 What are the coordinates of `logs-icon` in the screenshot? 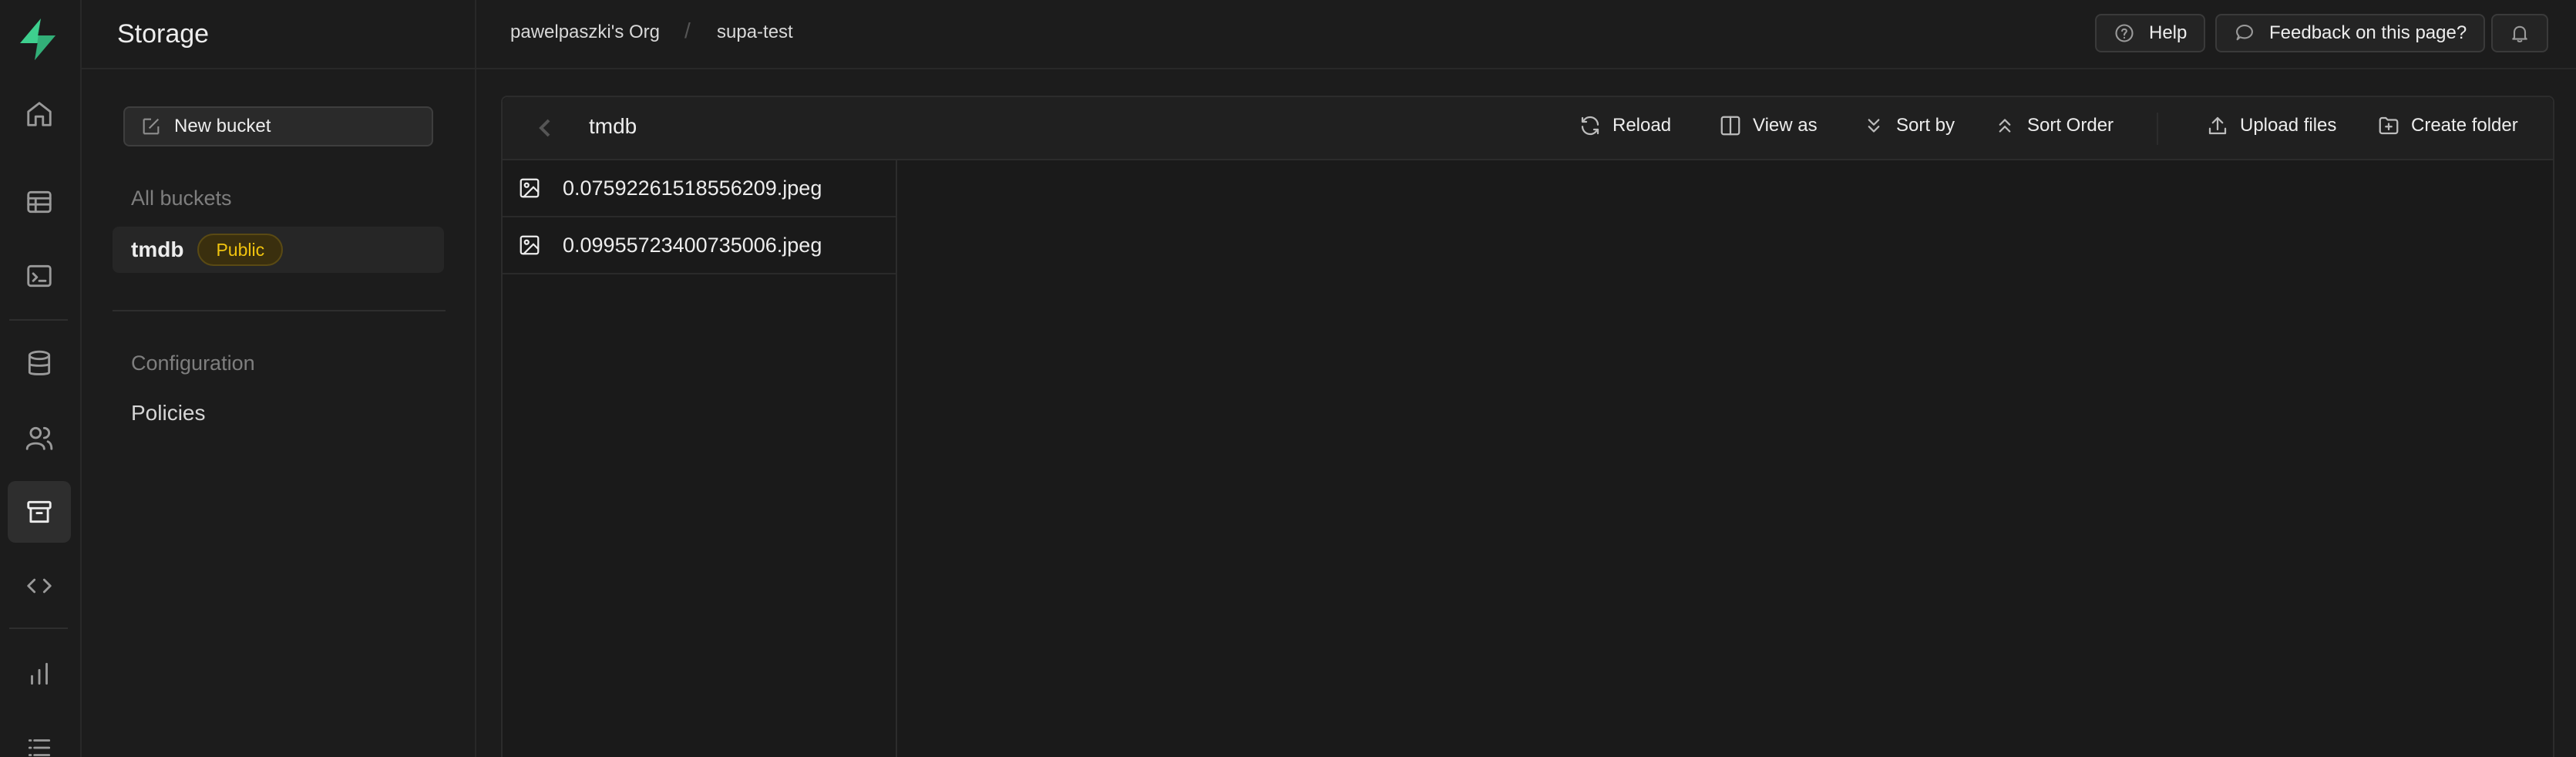 It's located at (39, 747).